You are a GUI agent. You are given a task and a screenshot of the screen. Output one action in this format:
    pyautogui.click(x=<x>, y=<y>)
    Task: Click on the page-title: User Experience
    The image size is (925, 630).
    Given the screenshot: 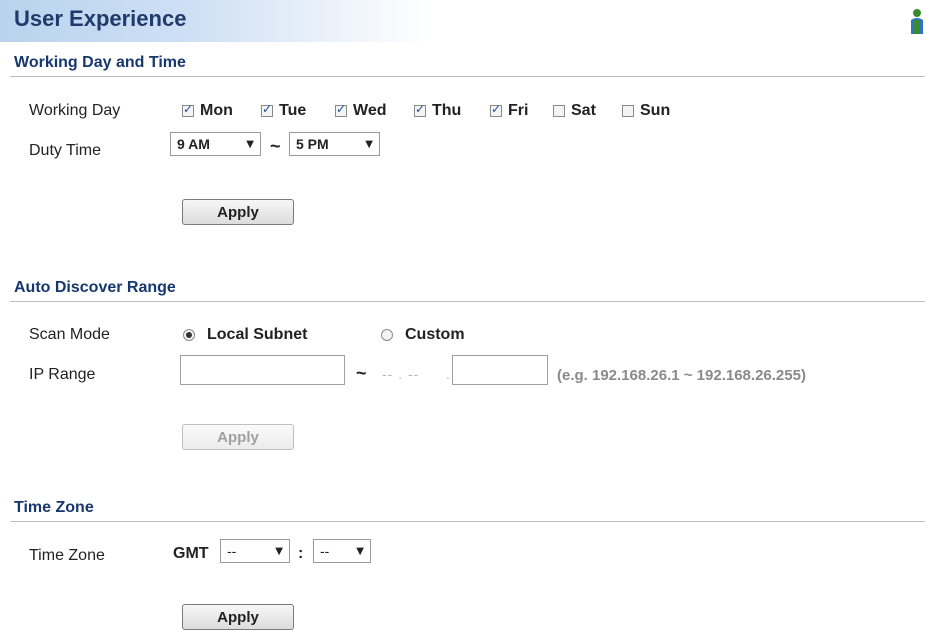 What is the action you would take?
    pyautogui.click(x=100, y=18)
    